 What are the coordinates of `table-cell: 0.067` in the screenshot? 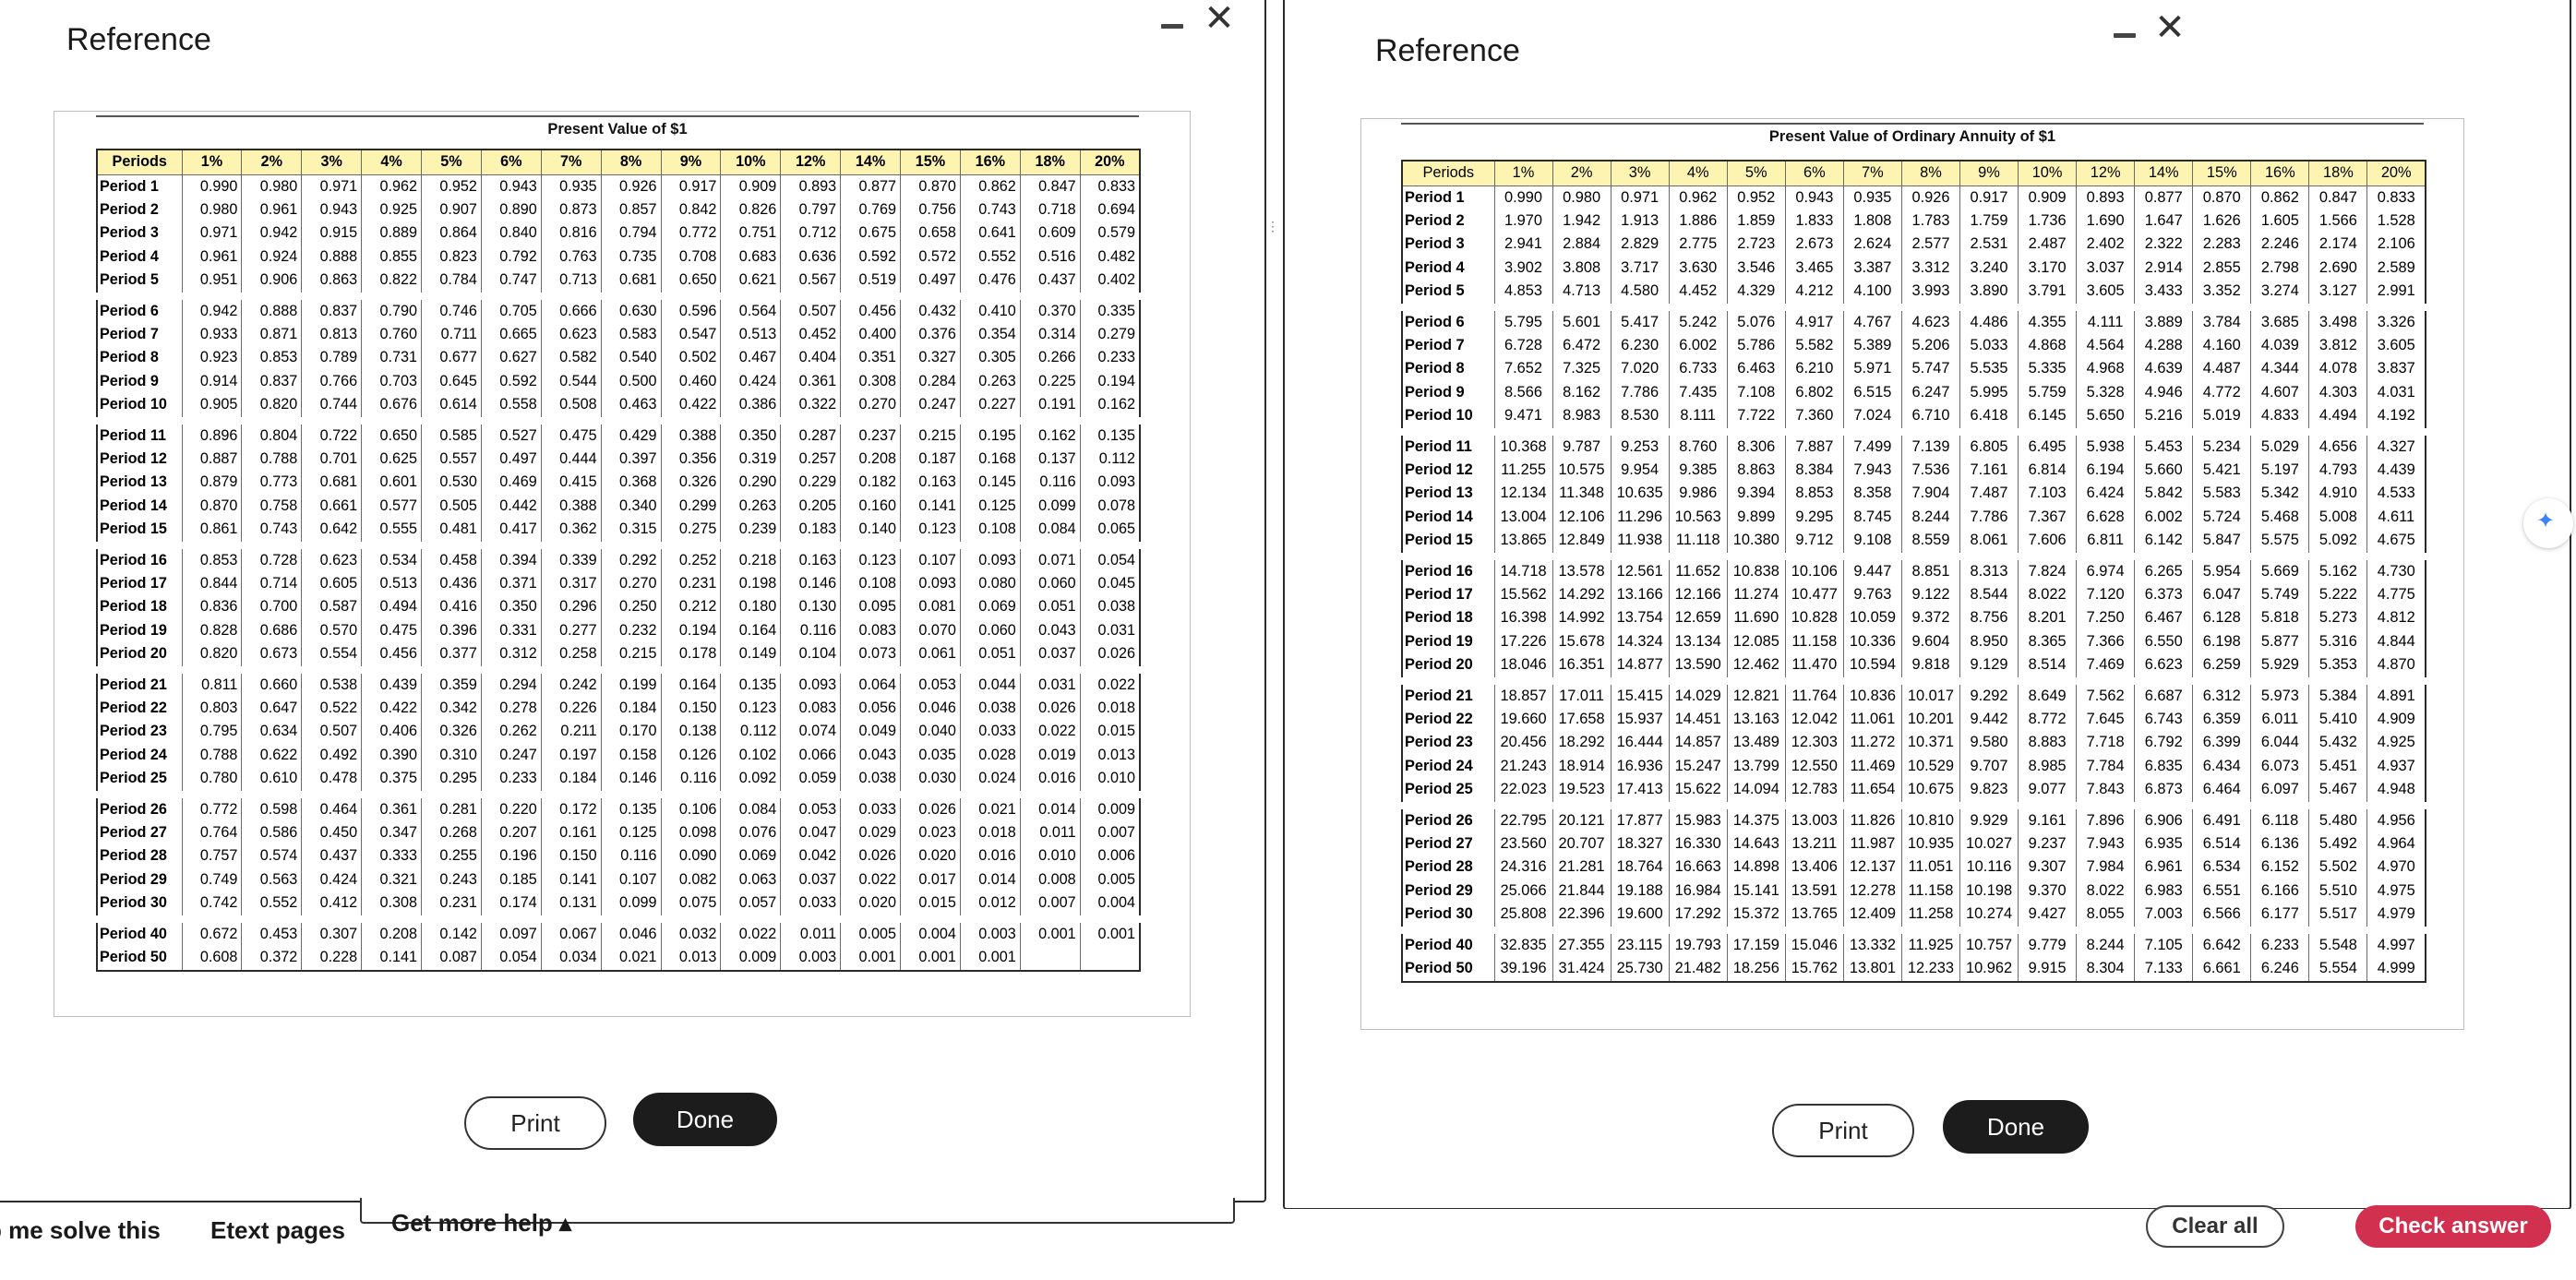 It's located at (571, 931).